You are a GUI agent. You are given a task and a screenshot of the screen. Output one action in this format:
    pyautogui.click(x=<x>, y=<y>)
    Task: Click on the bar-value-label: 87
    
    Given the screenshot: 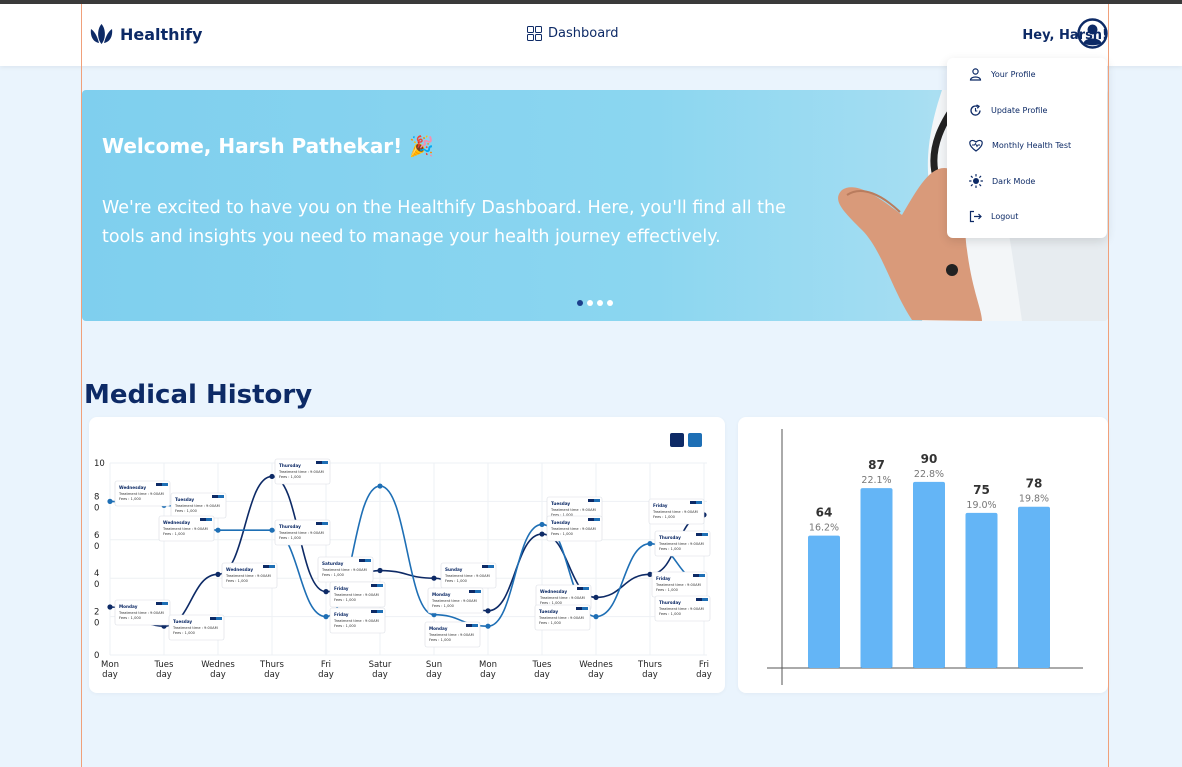 What is the action you would take?
    pyautogui.click(x=876, y=465)
    